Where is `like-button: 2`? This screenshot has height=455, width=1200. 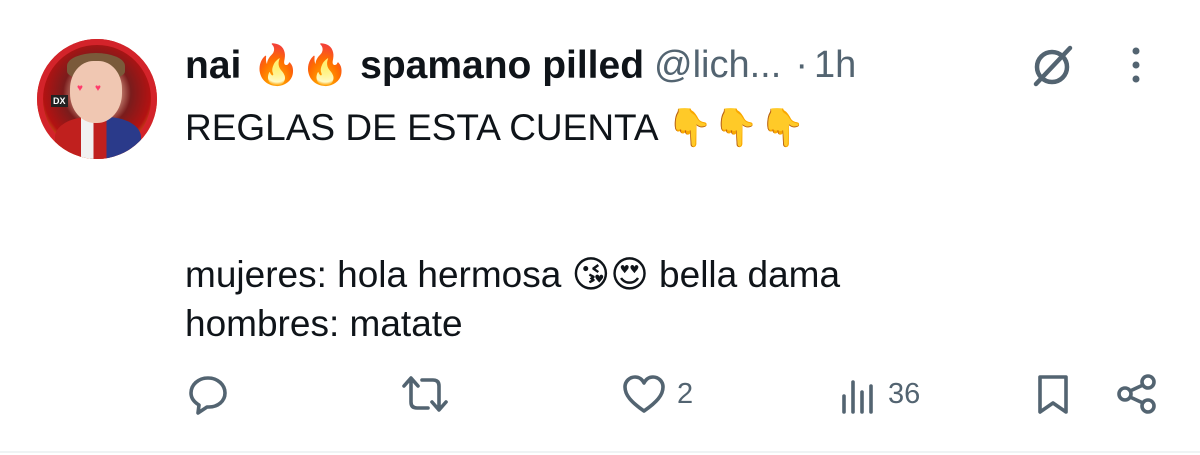
like-button: 2 is located at coordinates (657, 394).